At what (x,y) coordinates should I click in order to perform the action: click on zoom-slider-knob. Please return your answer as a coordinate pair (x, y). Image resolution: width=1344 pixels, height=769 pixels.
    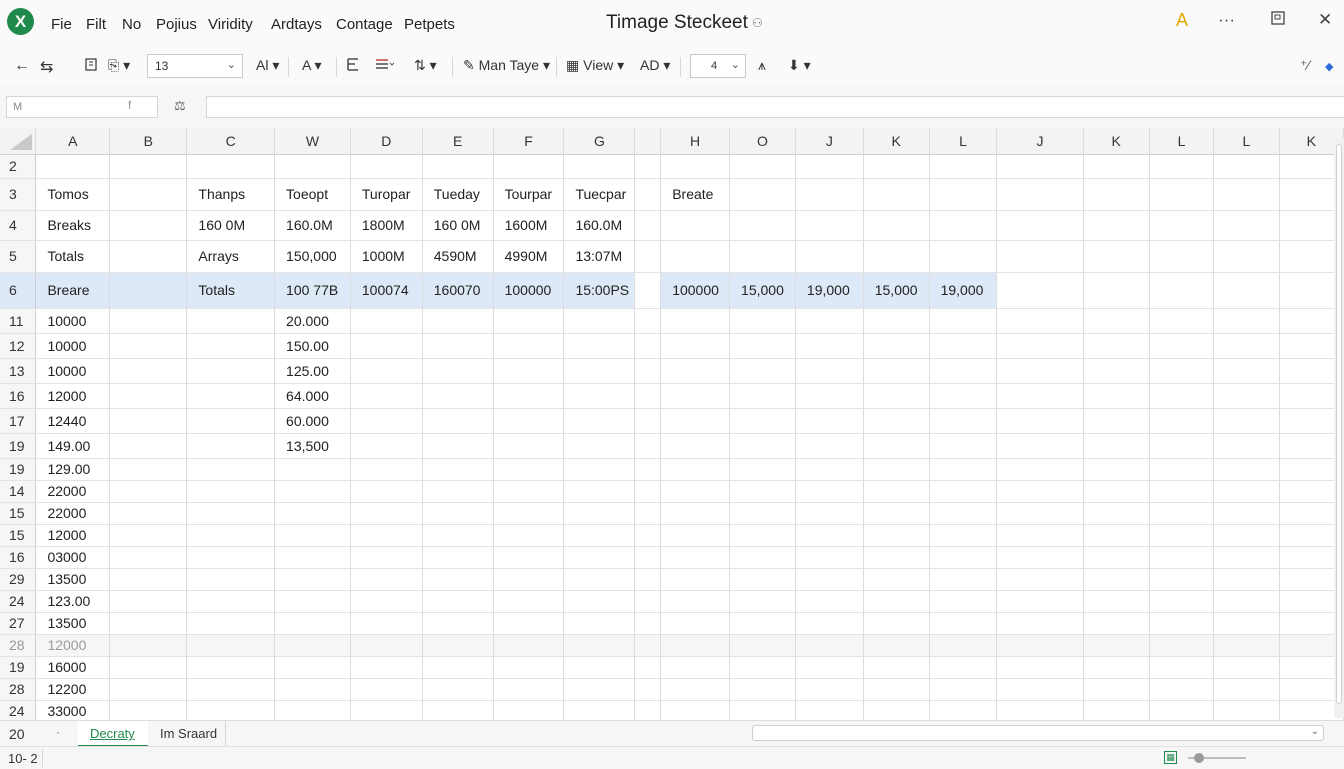
    Looking at the image, I should click on (1199, 758).